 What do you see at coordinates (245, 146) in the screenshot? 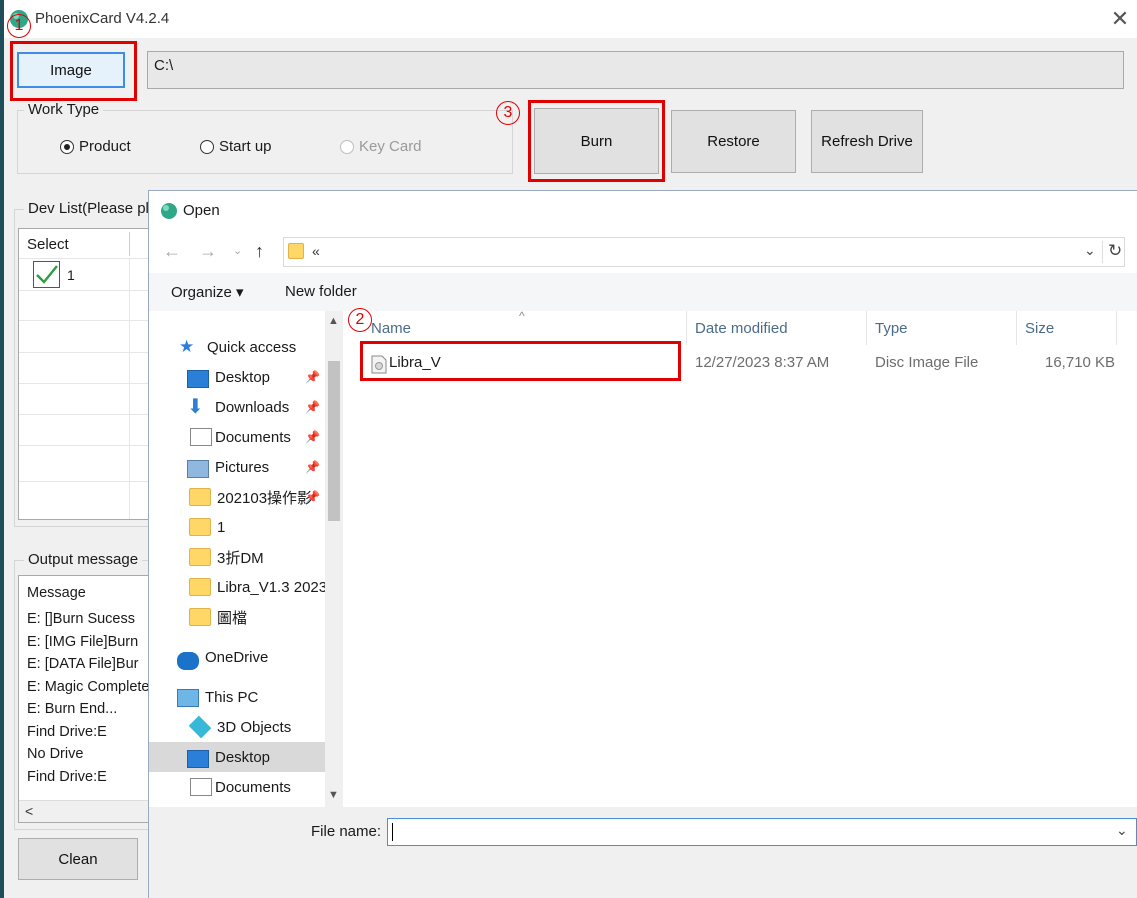
I see `radio-label: Start up` at bounding box center [245, 146].